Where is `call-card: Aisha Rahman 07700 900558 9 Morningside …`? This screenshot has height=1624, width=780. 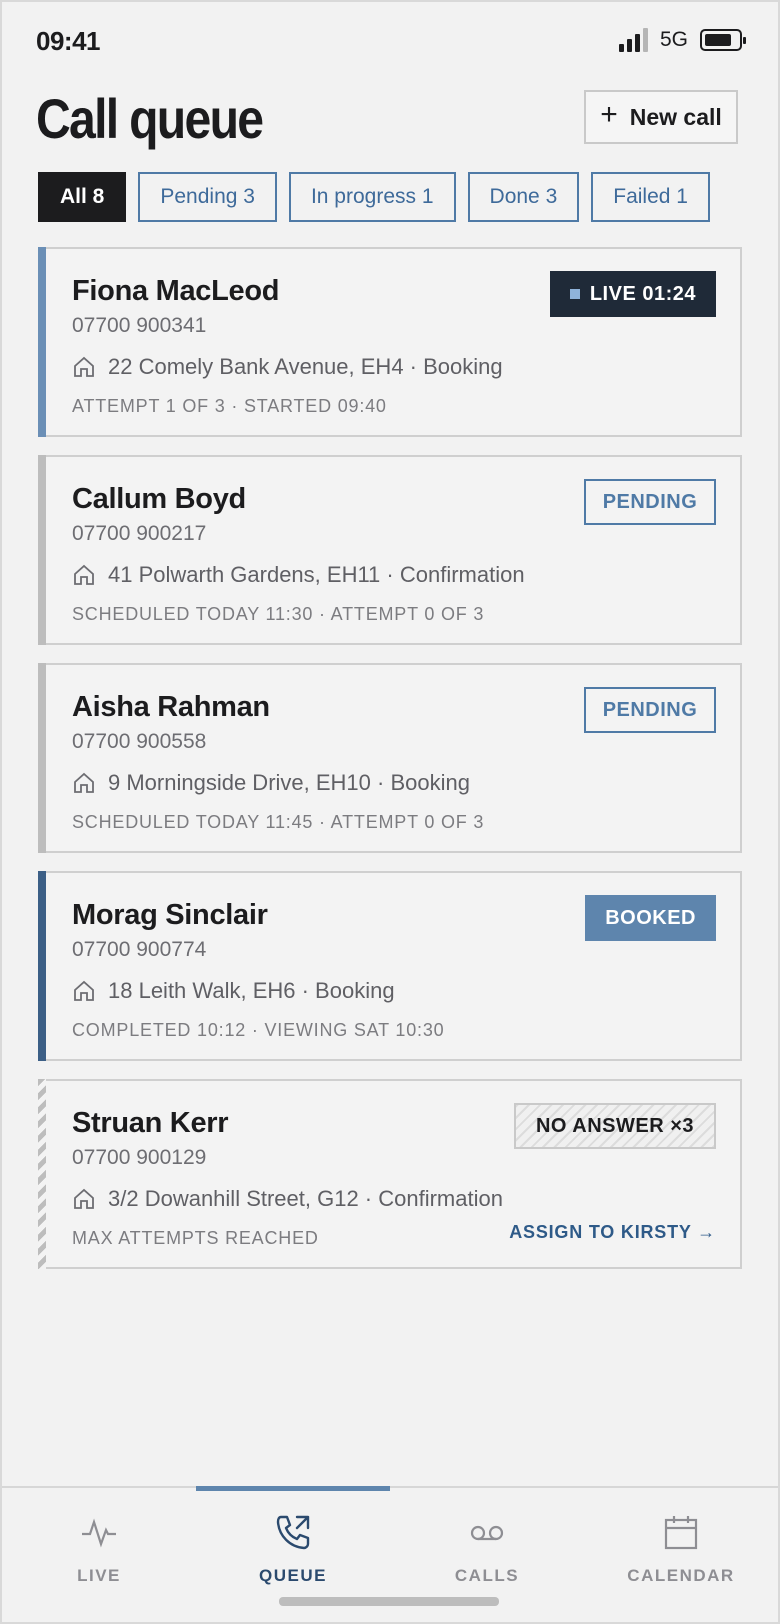 call-card: Aisha Rahman 07700 900558 9 Morningside … is located at coordinates (390, 758).